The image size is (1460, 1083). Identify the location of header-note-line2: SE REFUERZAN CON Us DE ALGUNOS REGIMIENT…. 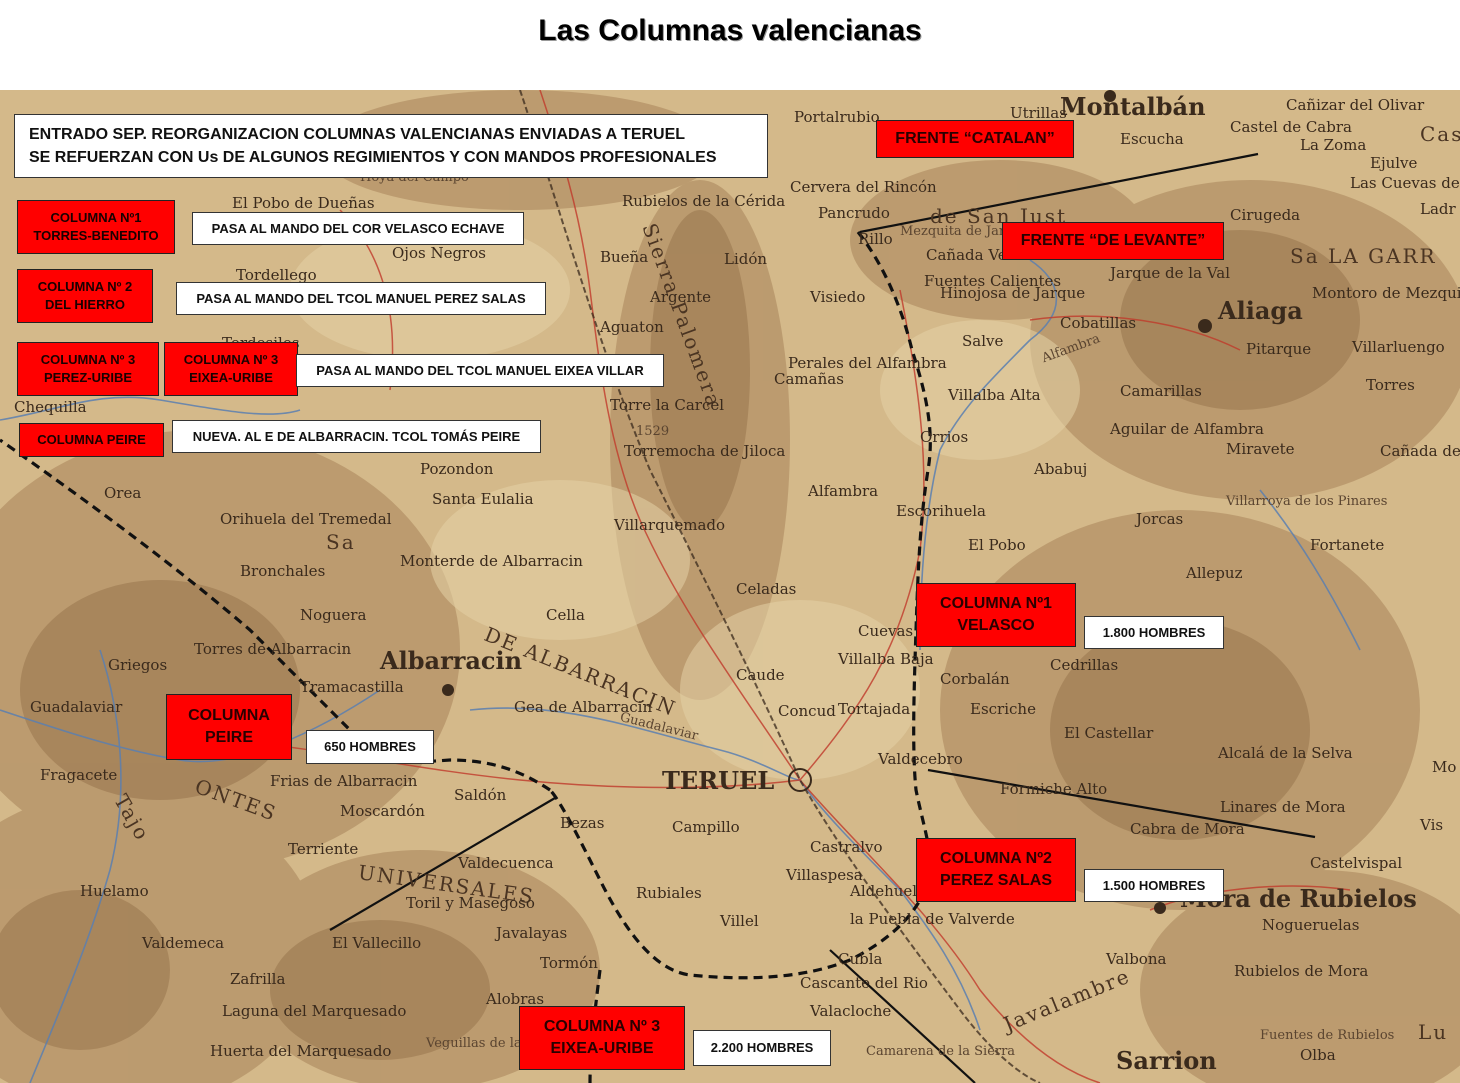
(373, 158).